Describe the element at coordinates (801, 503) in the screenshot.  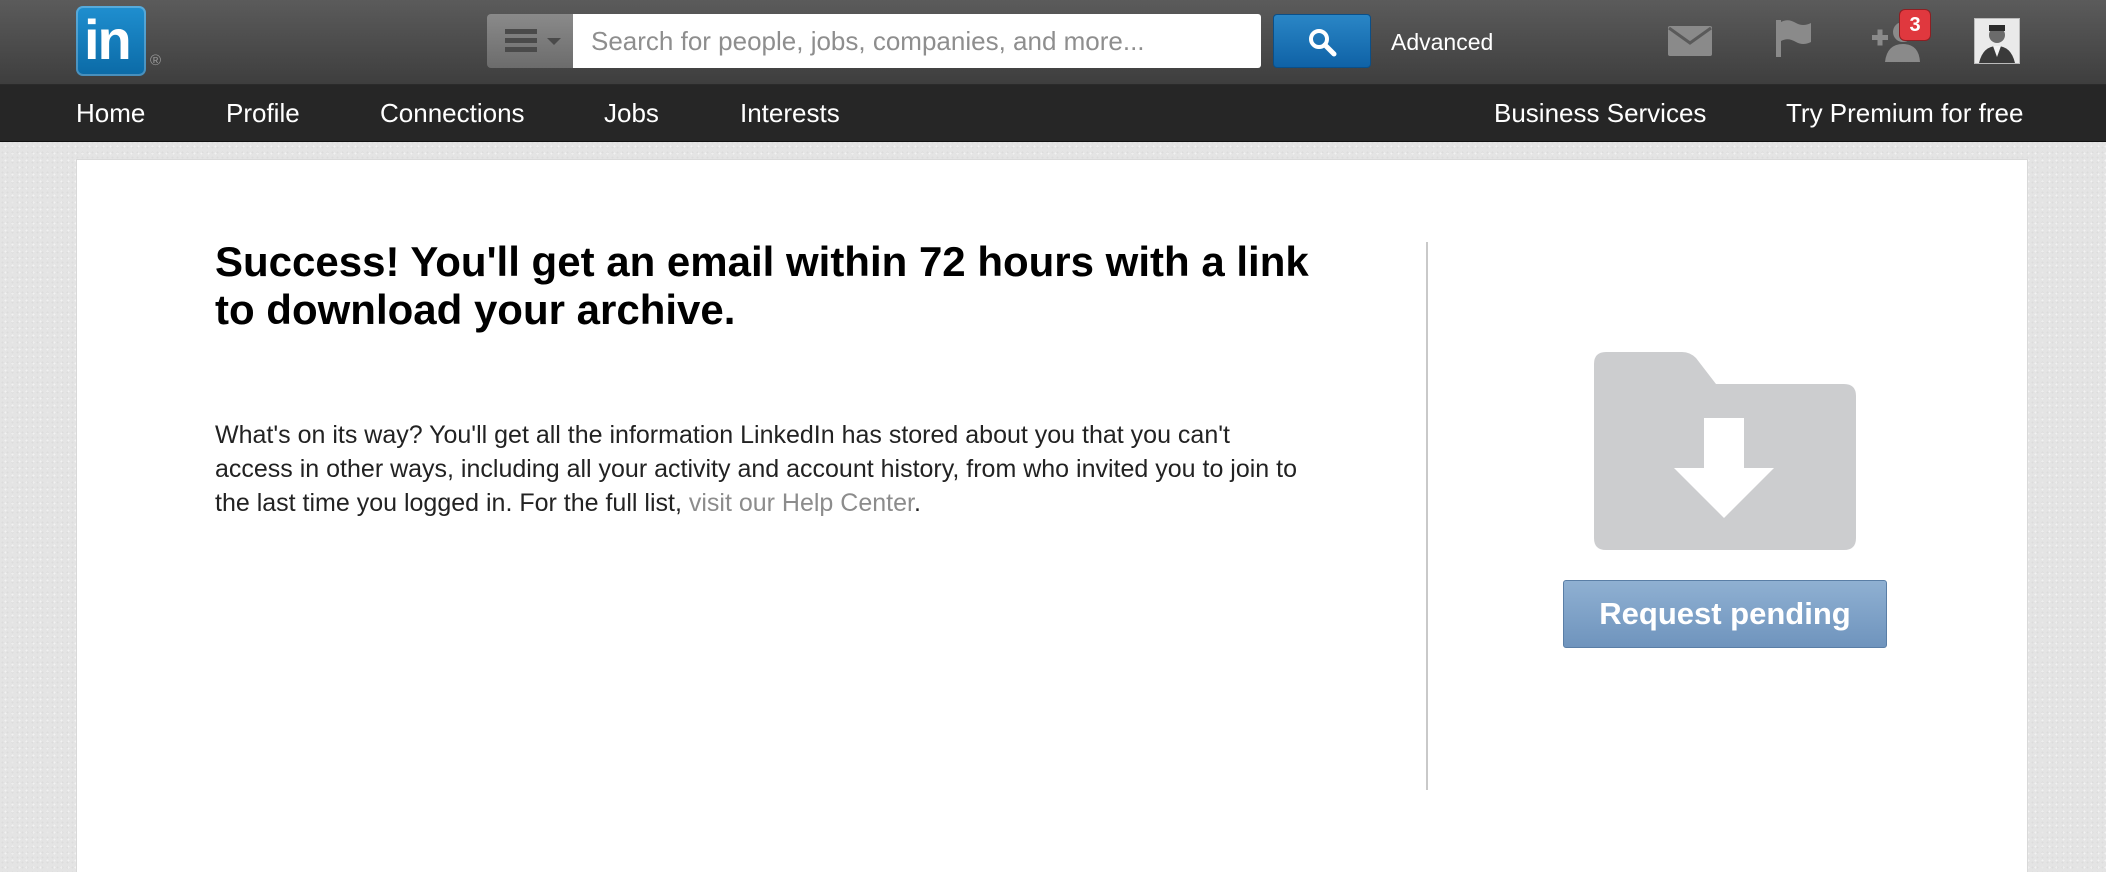
I see `help-center-link: visit our Help Center` at that location.